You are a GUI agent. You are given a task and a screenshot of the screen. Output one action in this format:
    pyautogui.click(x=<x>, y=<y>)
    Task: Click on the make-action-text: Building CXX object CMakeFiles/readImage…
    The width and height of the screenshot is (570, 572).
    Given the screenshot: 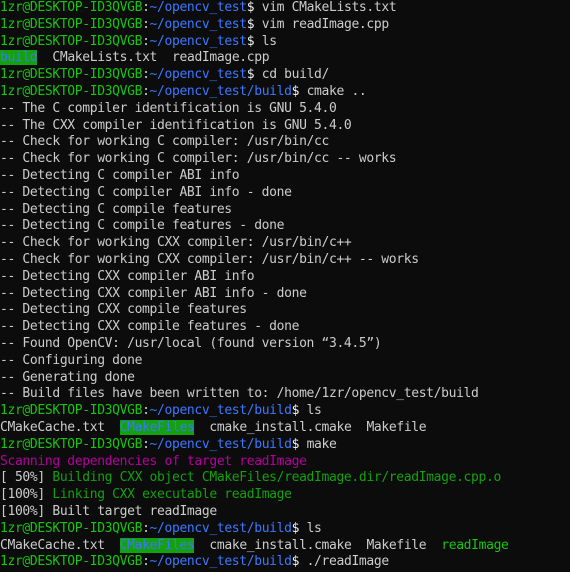 What is the action you would take?
    pyautogui.click(x=276, y=478)
    